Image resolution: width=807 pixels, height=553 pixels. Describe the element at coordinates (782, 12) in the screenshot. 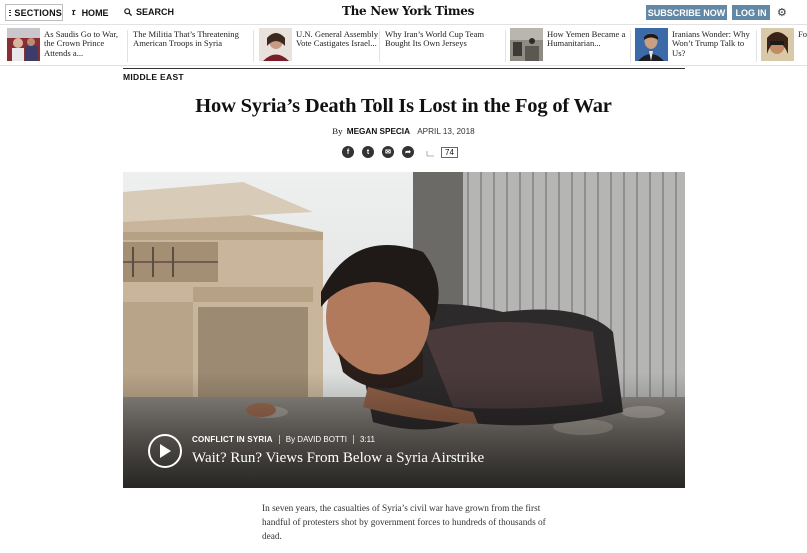

I see `gear-icon: ⚙` at that location.